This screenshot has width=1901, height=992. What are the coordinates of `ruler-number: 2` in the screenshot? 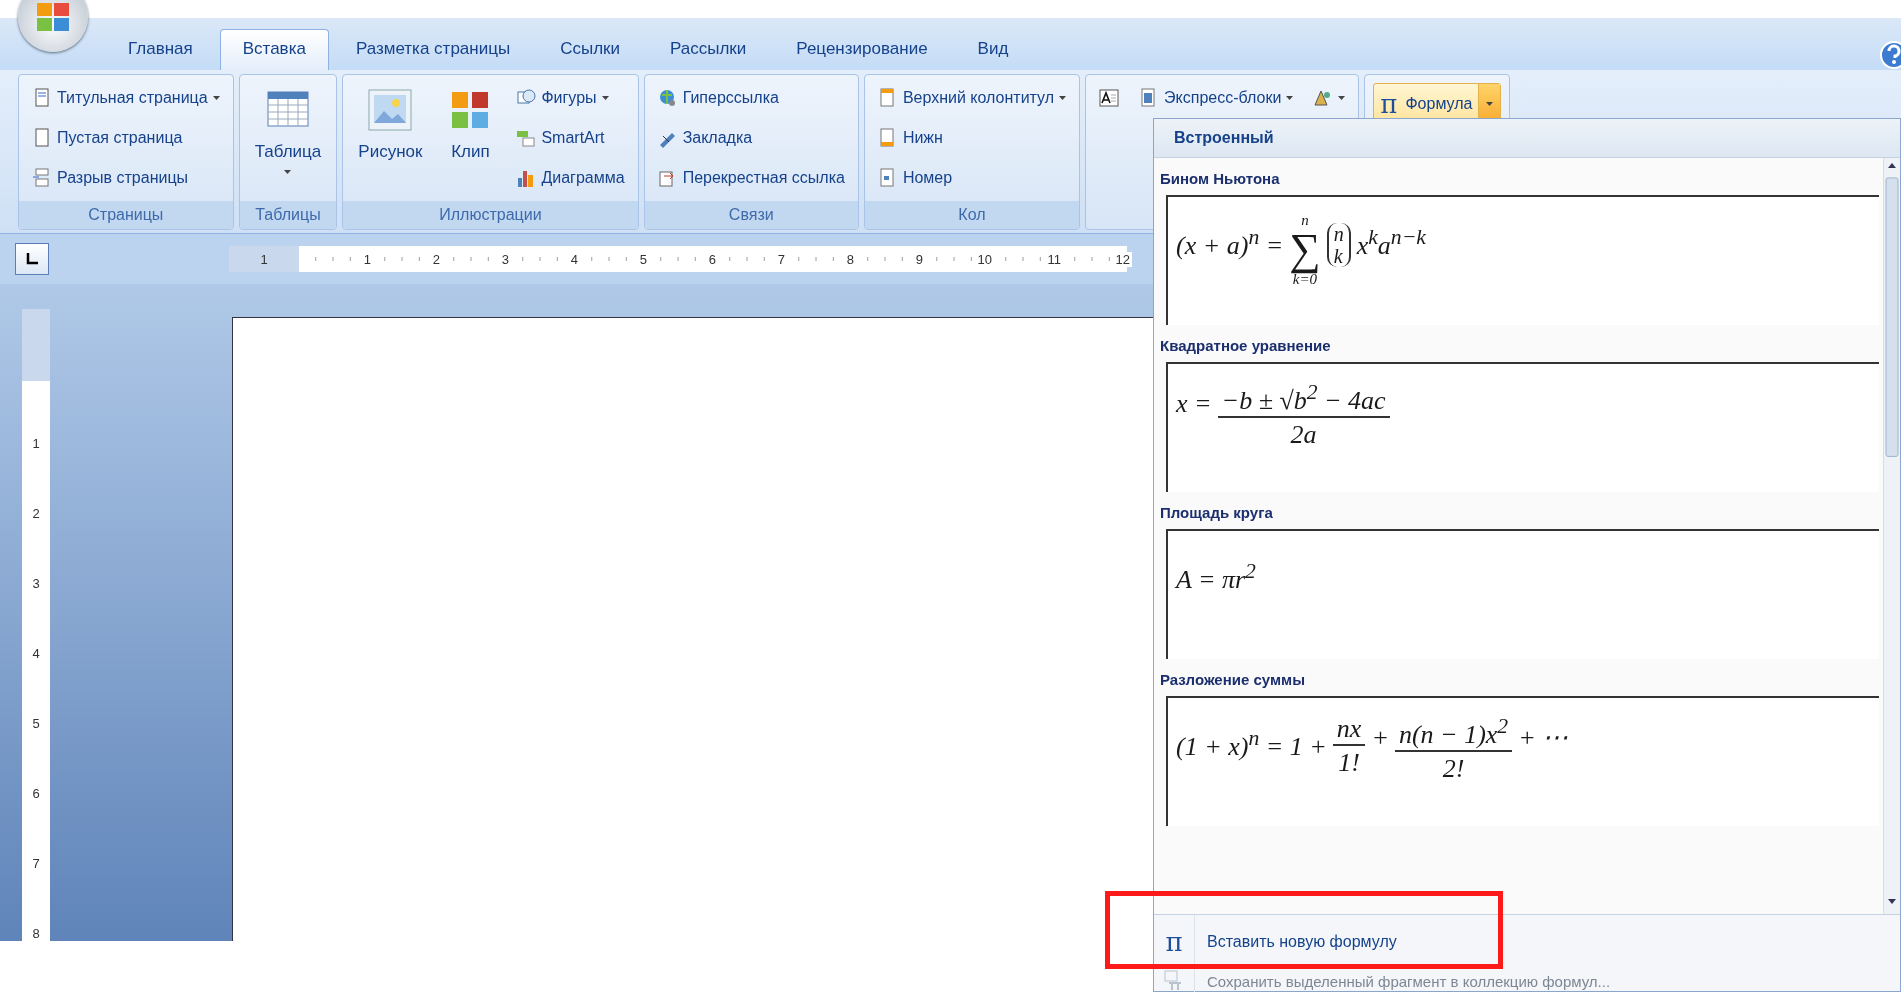 It's located at (36, 513).